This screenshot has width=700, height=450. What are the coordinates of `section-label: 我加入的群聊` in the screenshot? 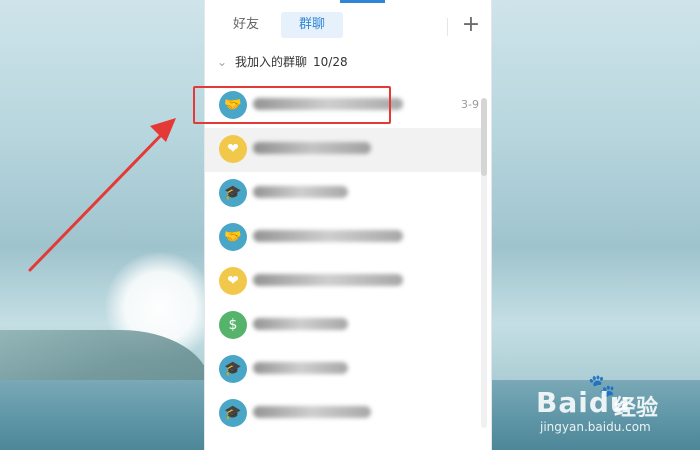 It's located at (271, 62).